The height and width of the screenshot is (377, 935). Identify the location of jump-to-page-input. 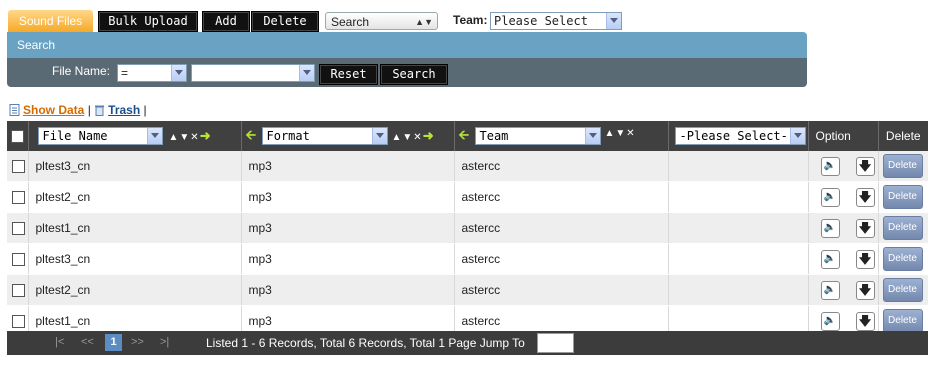
(555, 343).